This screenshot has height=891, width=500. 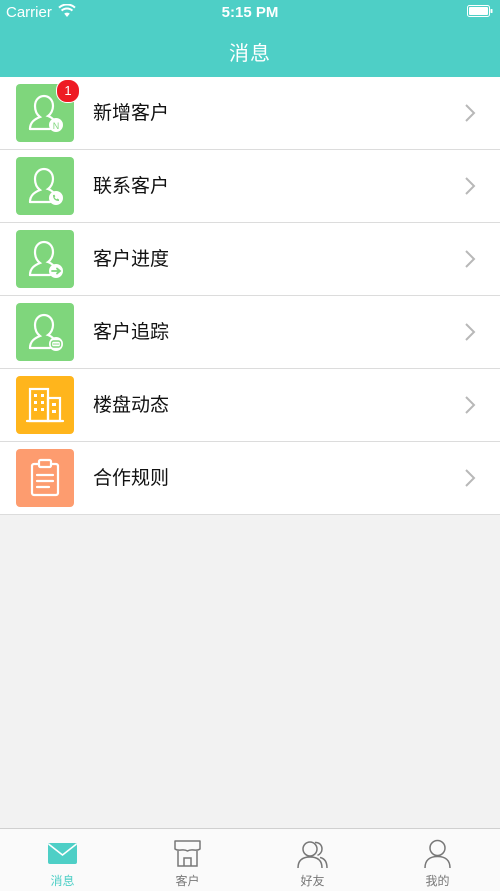 I want to click on list-item-contact-customers: 联系客户, so click(x=250, y=186).